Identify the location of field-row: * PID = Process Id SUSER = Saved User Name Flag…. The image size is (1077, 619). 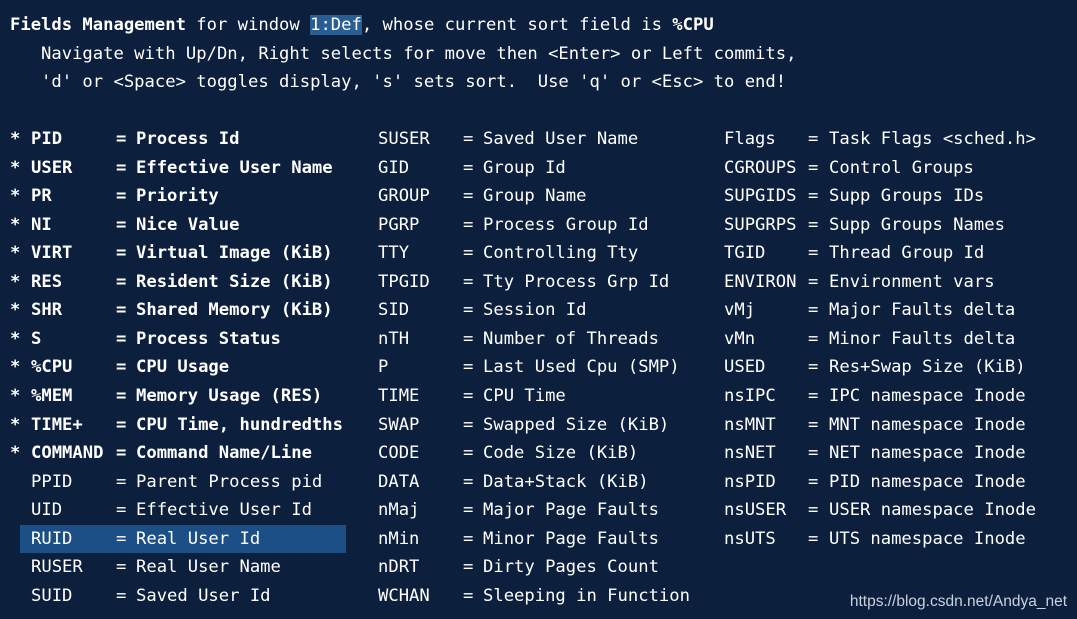
(538, 139).